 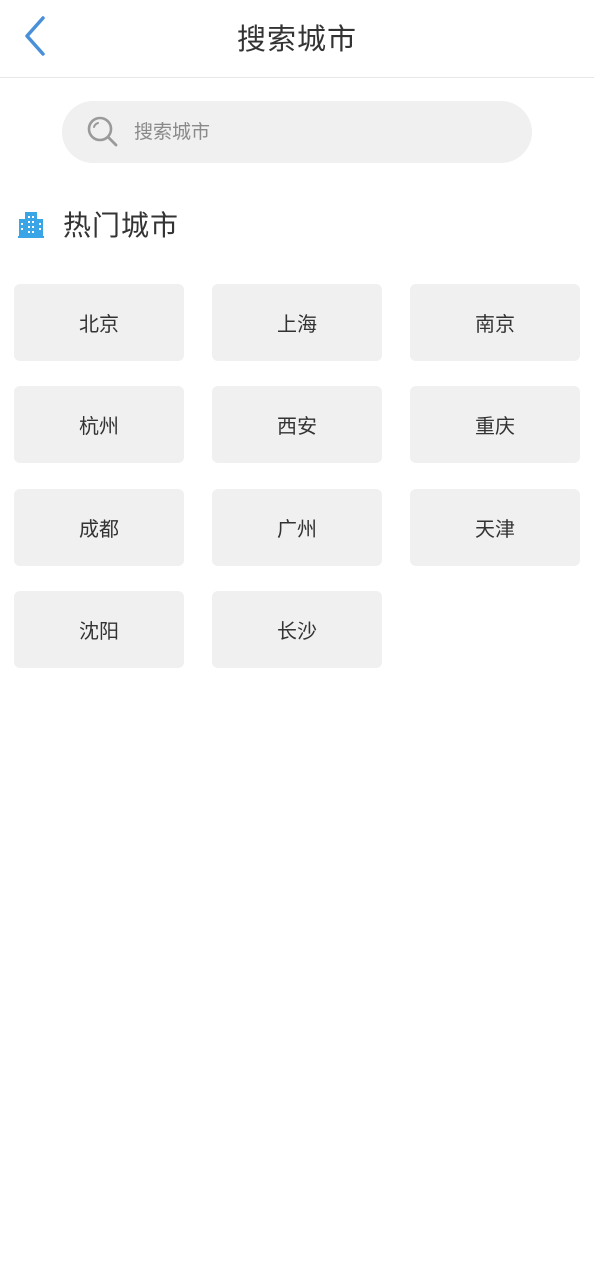 I want to click on nav-bar: 搜索城市, so click(x=297, y=39).